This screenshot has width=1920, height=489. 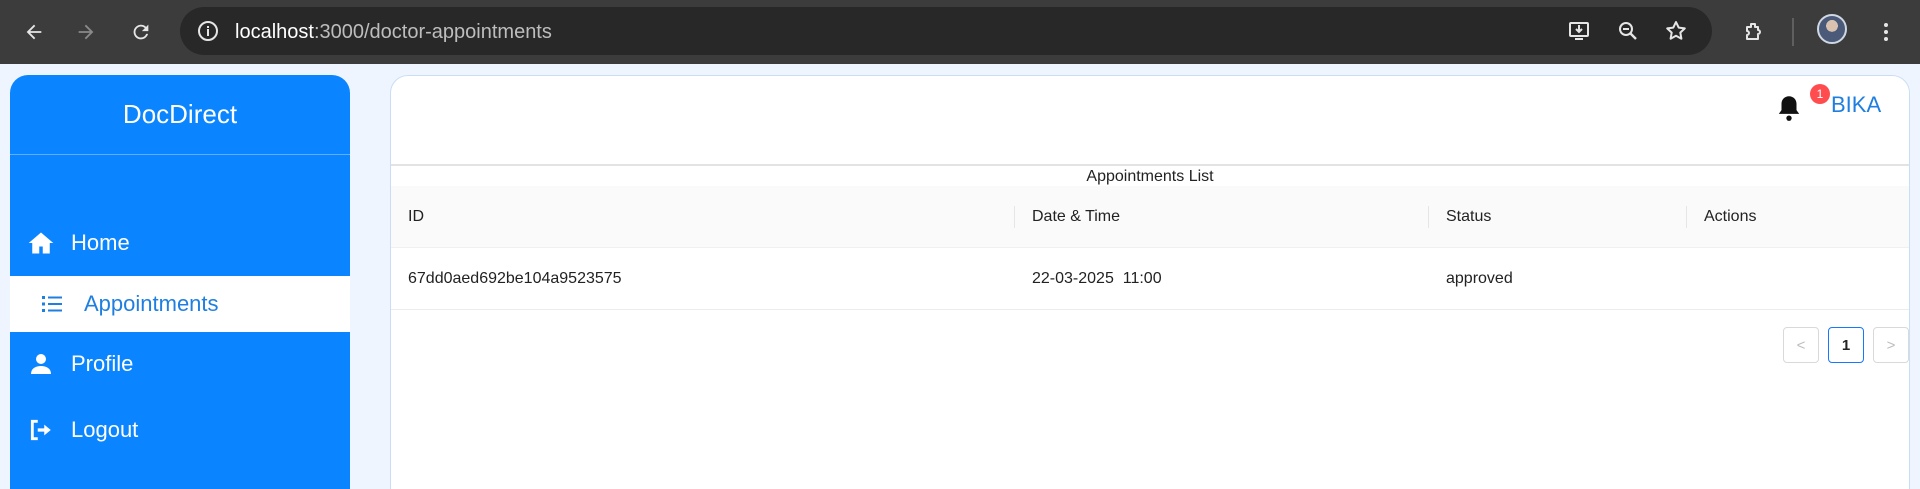 I want to click on bookmark-star-icon, so click(x=1676, y=31).